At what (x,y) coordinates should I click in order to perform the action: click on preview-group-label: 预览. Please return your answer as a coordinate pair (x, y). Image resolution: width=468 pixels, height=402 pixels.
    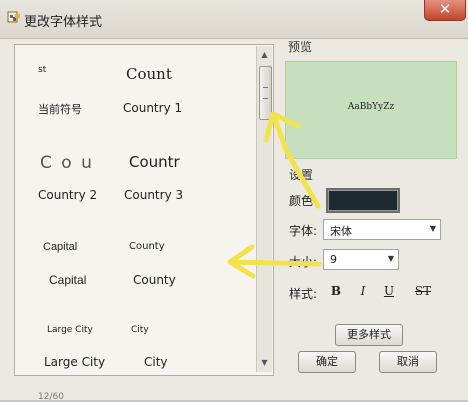
    Looking at the image, I should click on (300, 47).